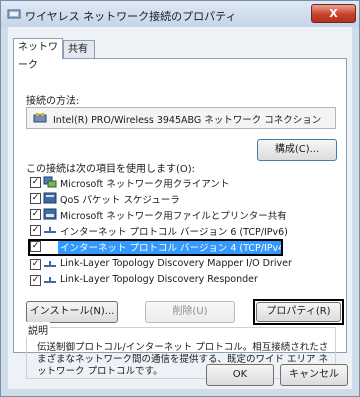 The width and height of the screenshot is (360, 397). Describe the element at coordinates (40, 118) in the screenshot. I see `adapter-icon` at that location.